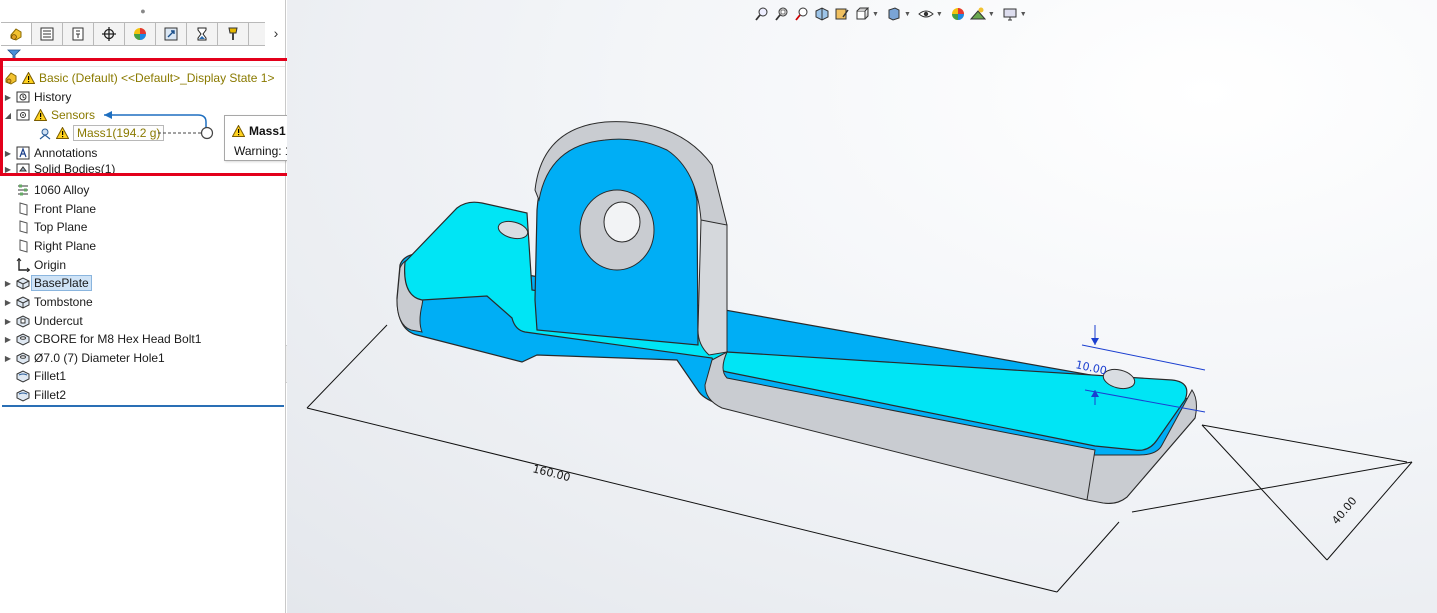  Describe the element at coordinates (551, 473) in the screenshot. I see `dimension-160-label: 160.00` at that location.